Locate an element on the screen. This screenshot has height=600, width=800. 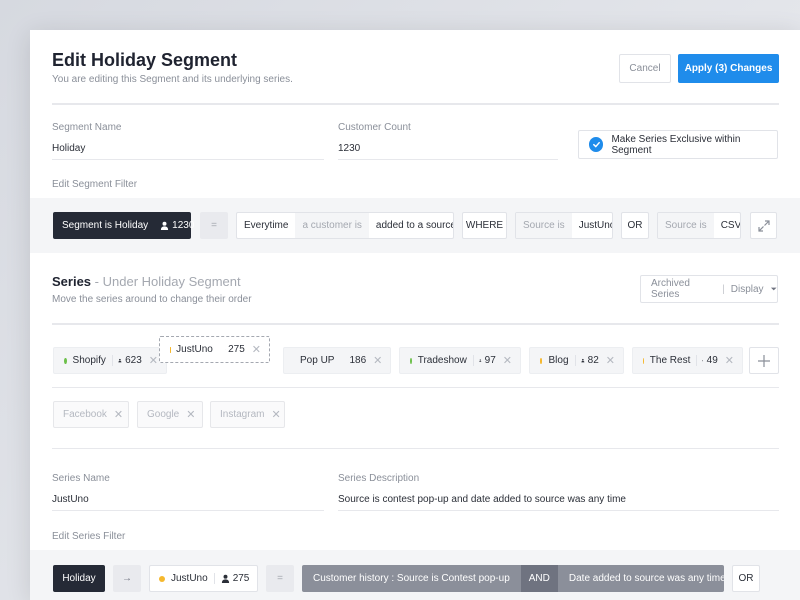
exclusive-label: Make Series Exclusive within Segment is located at coordinates (676, 144).